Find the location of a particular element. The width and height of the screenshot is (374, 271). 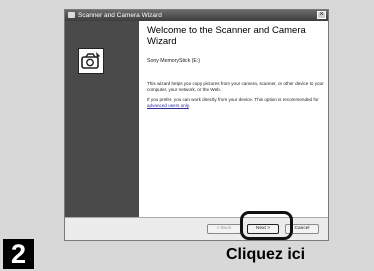

title-bar: Scanner and Camera Wizard × is located at coordinates (196, 15).